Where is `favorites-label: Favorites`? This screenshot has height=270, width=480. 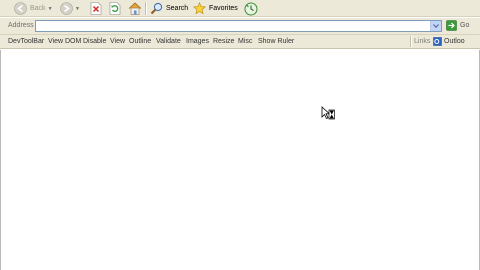
favorites-label: Favorites is located at coordinates (223, 8).